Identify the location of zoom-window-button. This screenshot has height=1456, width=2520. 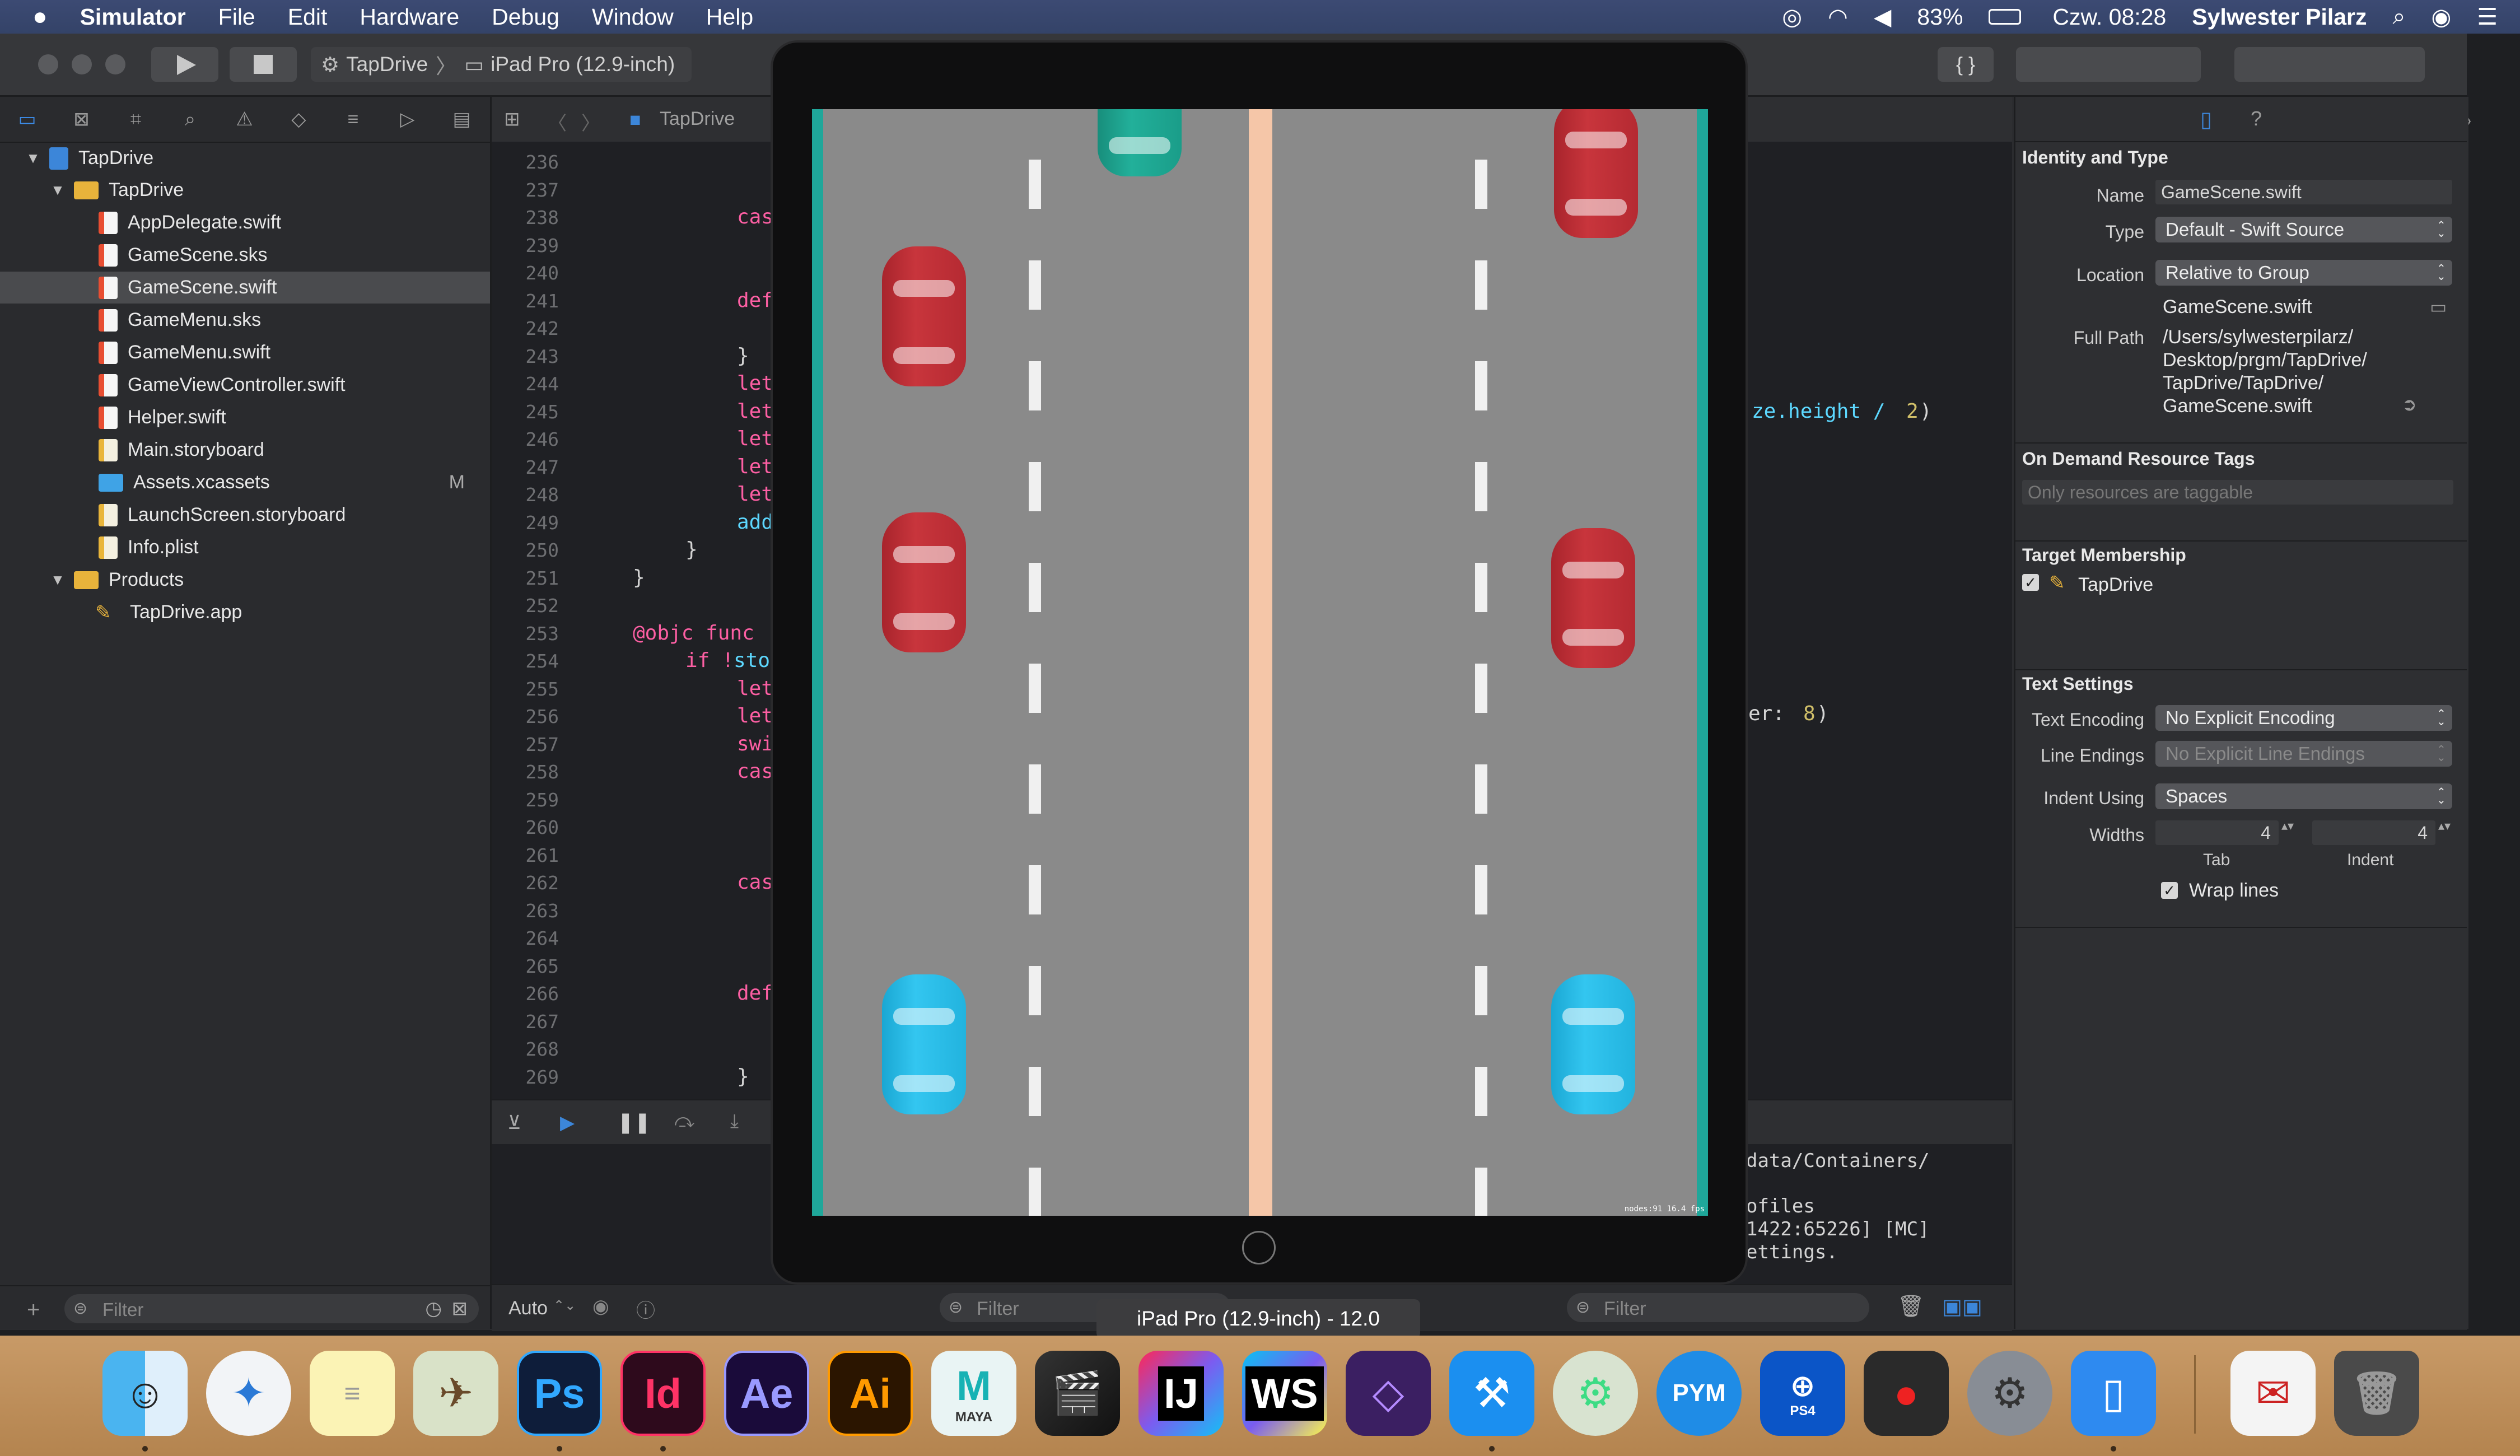
(115, 64).